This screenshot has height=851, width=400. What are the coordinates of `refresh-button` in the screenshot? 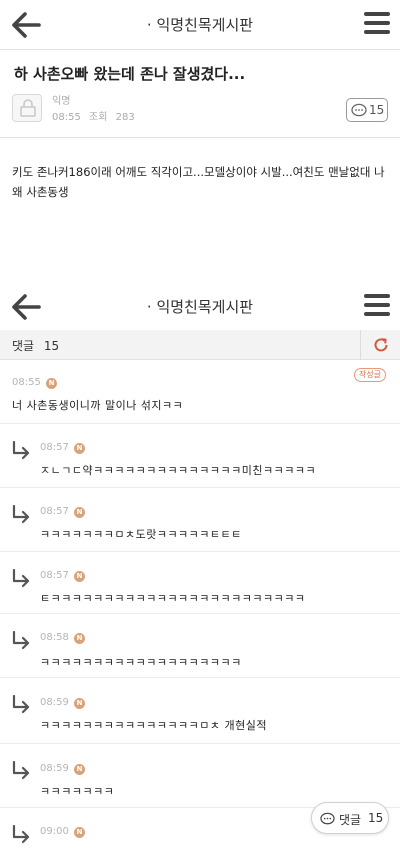 It's located at (380, 345).